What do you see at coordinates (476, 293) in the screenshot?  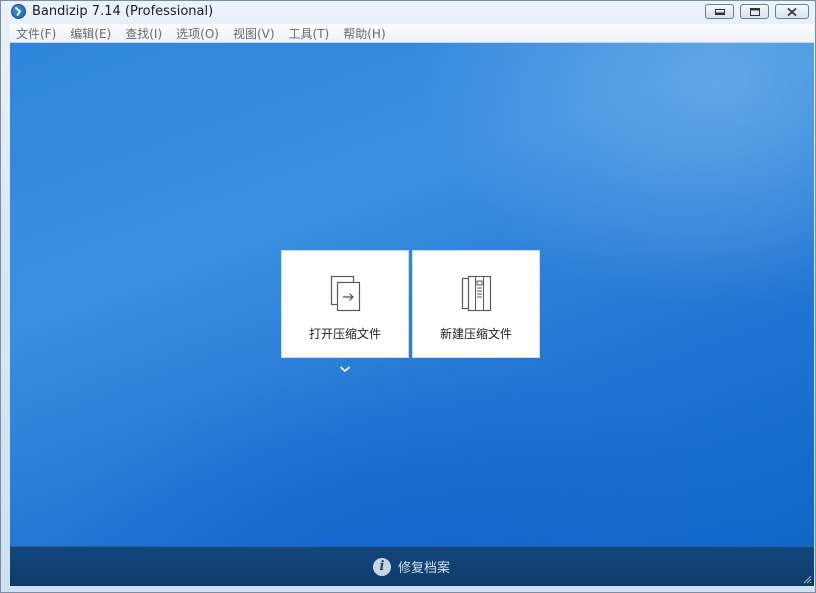 I see `new-archive-icon` at bounding box center [476, 293].